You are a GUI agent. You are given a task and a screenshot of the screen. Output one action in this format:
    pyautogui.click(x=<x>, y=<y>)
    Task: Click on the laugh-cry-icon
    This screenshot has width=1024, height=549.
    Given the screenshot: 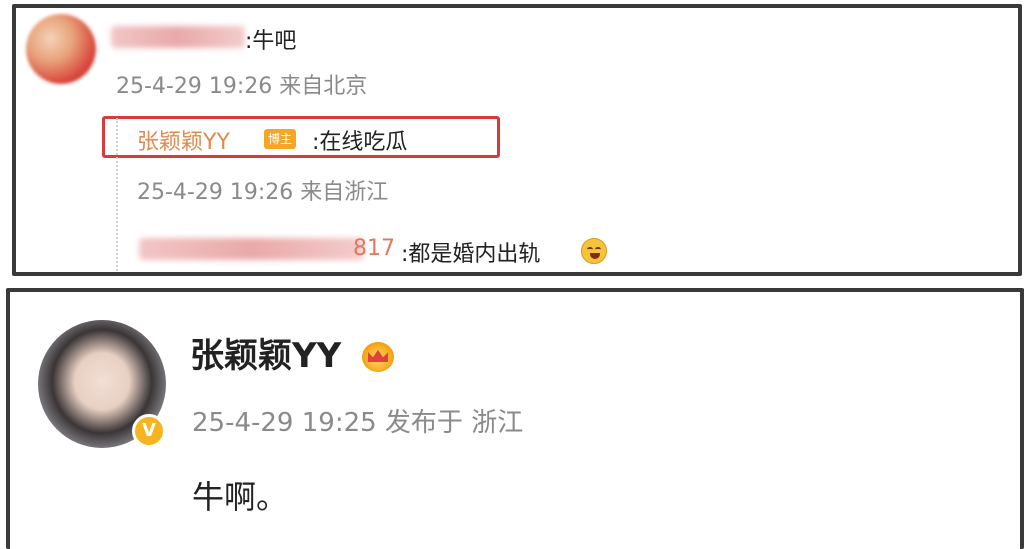 What is the action you would take?
    pyautogui.click(x=594, y=251)
    